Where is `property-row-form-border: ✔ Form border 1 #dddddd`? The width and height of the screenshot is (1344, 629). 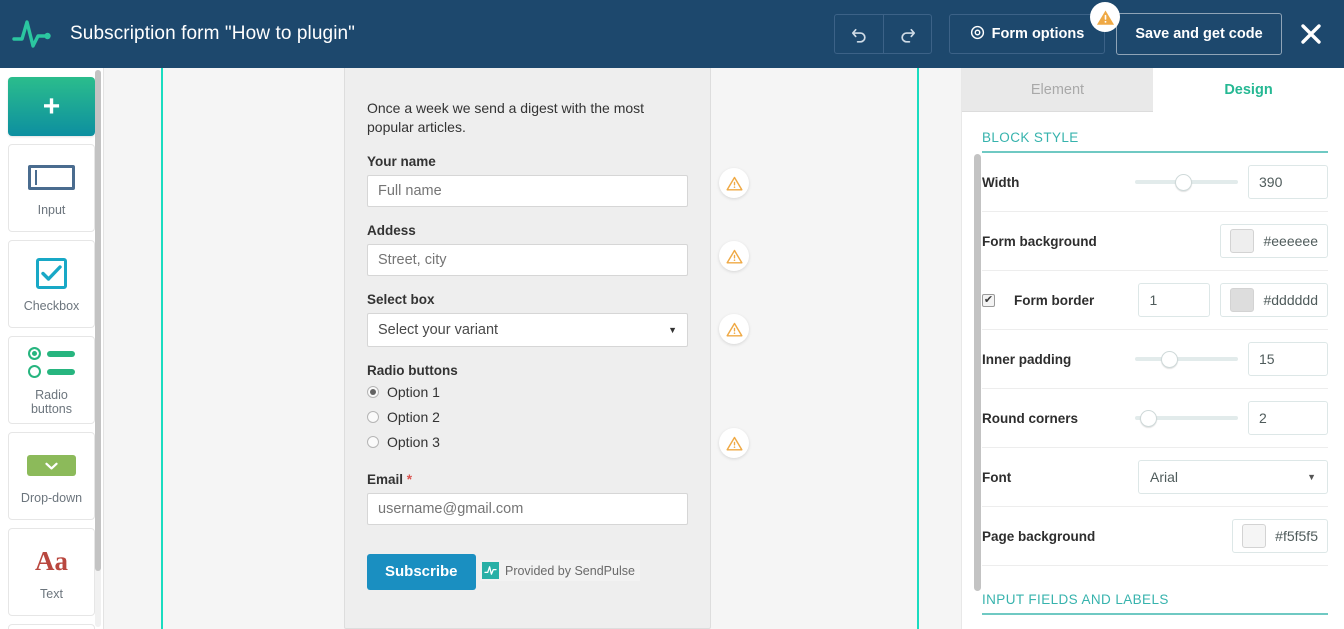
property-row-form-border: ✔ Form border 1 #dddddd is located at coordinates (1155, 300).